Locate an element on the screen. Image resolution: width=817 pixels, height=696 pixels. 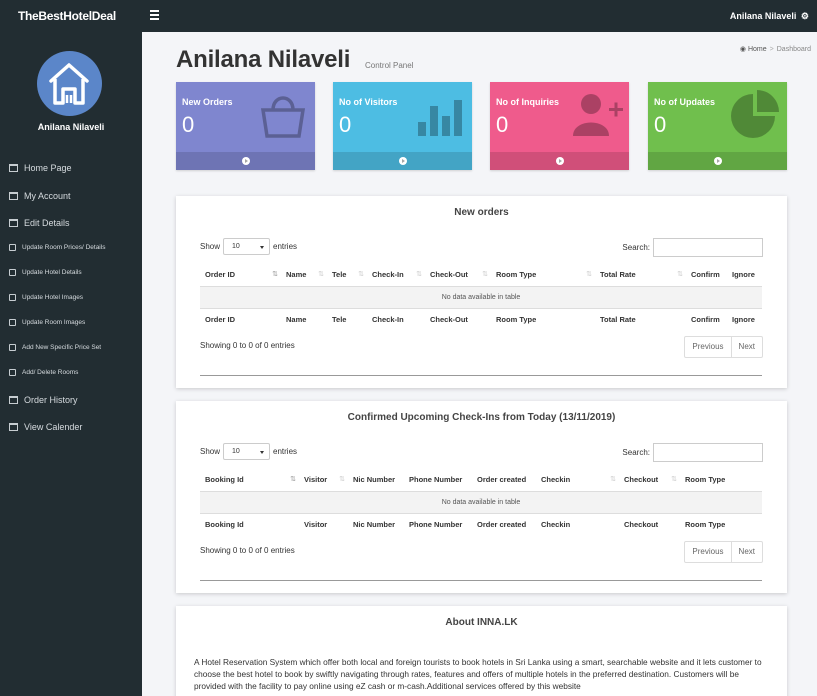
sidebar-item-label: Add New Specific Price Set is located at coordinates (62, 347).